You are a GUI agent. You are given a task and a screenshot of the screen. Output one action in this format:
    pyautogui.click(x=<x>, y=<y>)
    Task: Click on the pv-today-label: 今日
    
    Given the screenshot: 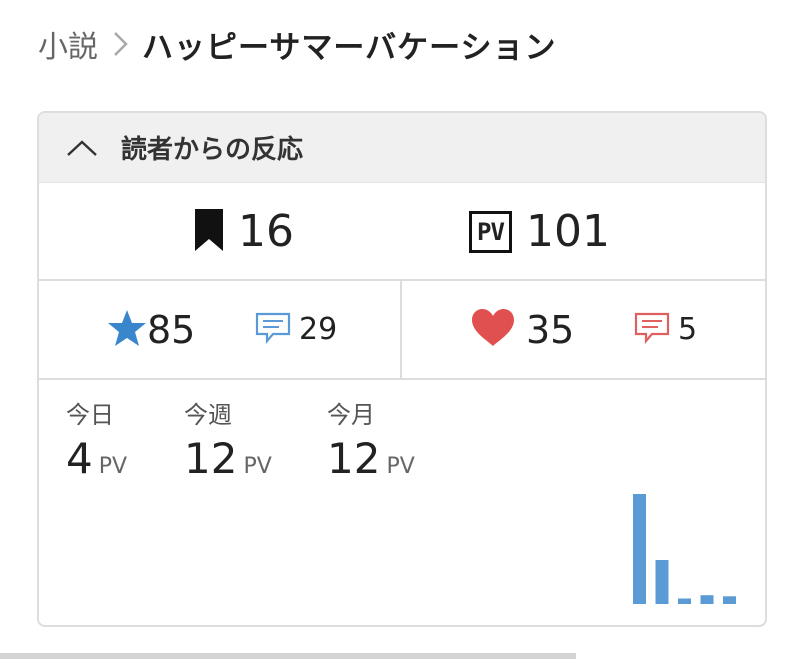 What is the action you would take?
    pyautogui.click(x=90, y=415)
    